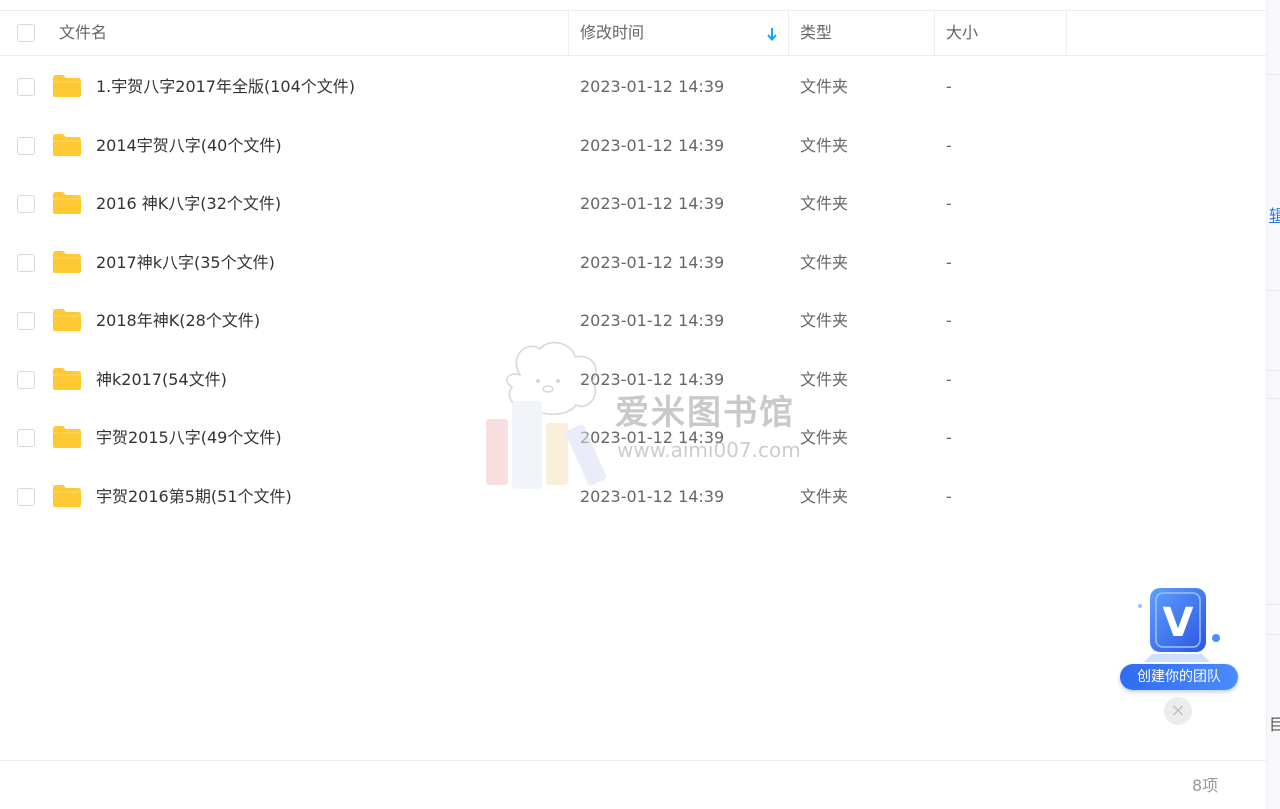 The height and width of the screenshot is (809, 1280). Describe the element at coordinates (772, 34) in the screenshot. I see `arrow-down-icon` at that location.